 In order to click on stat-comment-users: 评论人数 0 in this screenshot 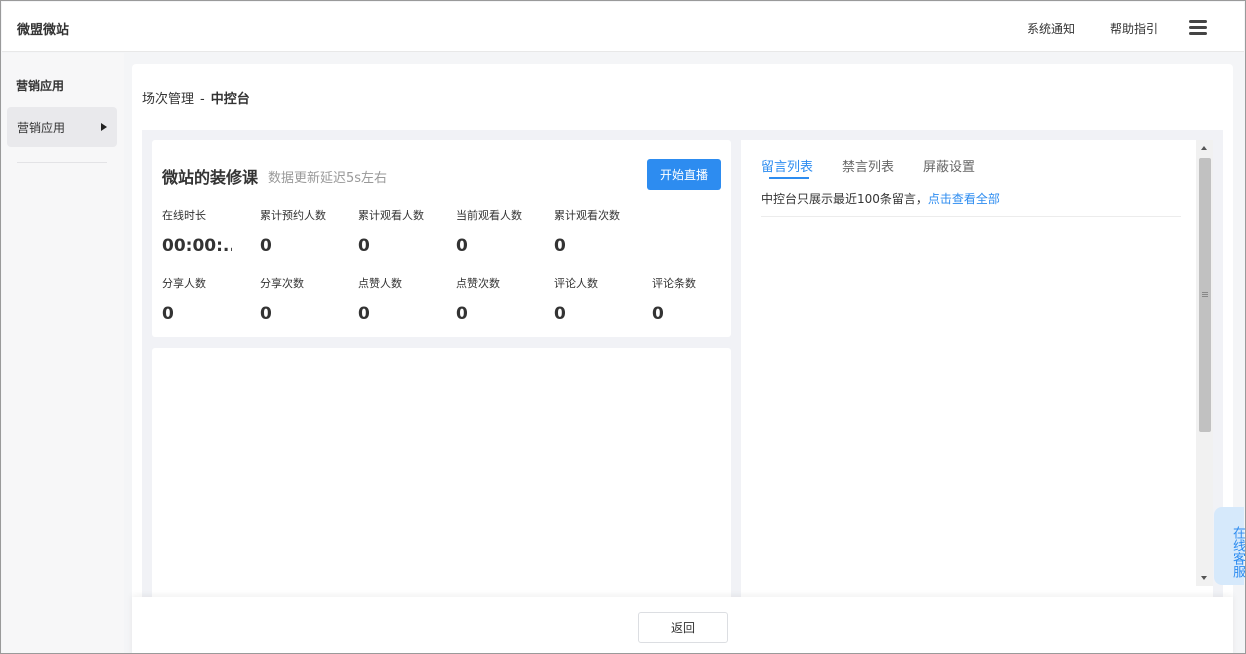, I will do `click(603, 299)`.